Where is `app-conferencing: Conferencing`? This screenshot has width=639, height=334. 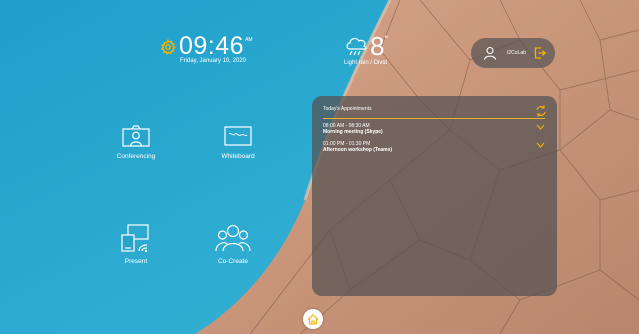
app-conferencing: Conferencing is located at coordinates (136, 142).